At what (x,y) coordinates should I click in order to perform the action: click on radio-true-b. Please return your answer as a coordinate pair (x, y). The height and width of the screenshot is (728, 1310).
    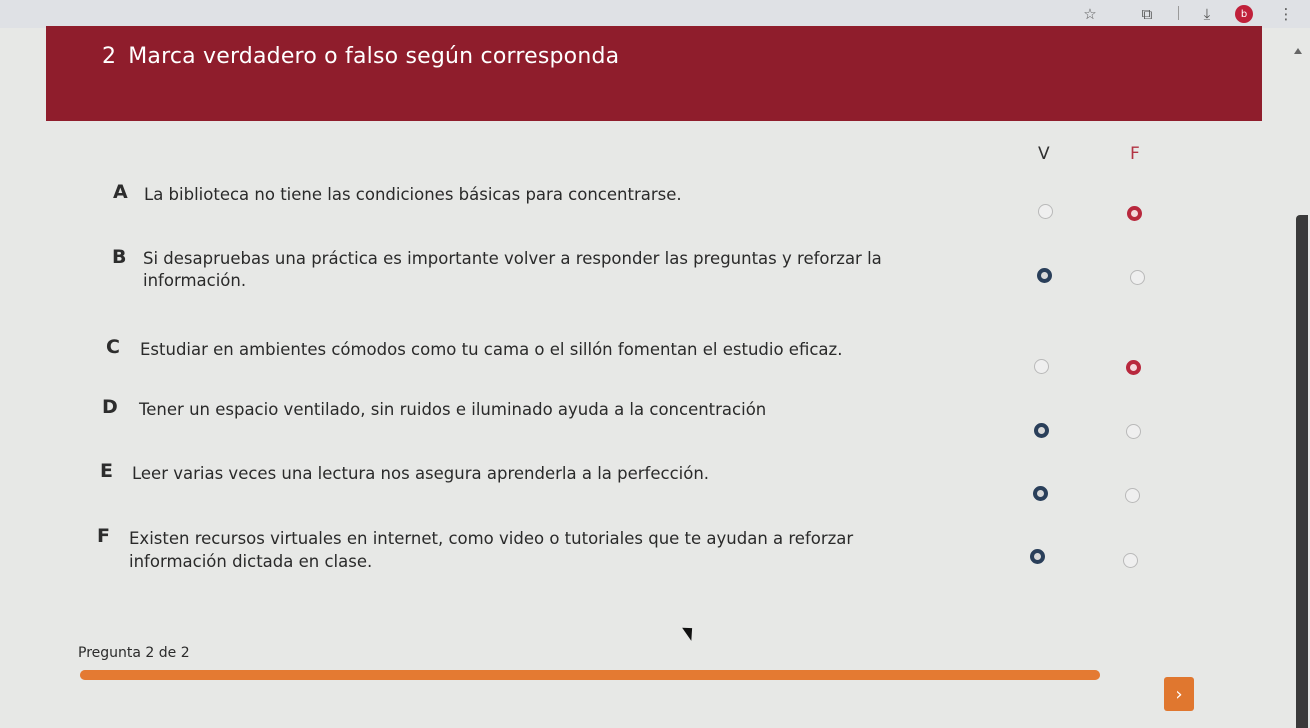
    Looking at the image, I should click on (1044, 275).